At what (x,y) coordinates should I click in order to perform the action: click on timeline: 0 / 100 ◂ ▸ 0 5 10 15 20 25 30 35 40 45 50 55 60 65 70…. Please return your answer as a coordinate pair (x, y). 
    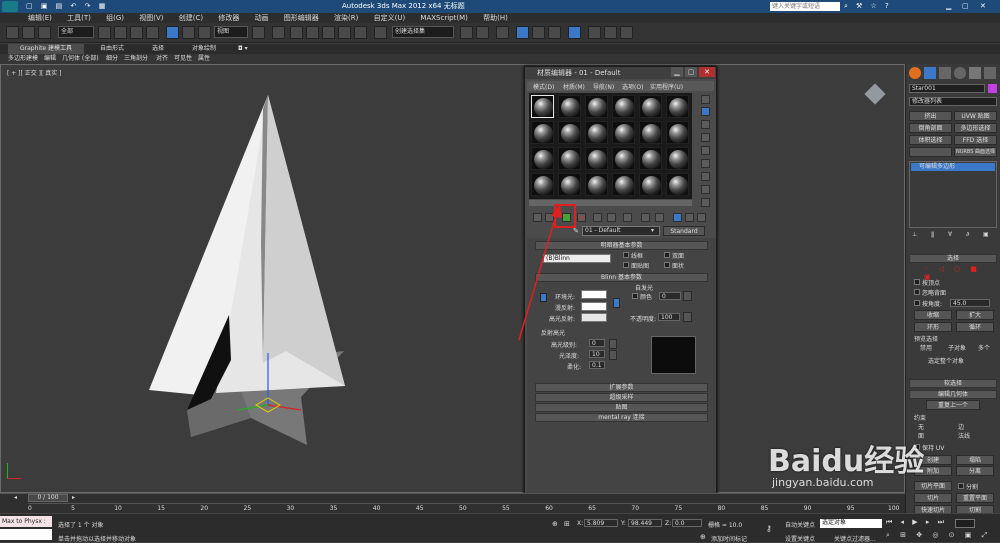
    Looking at the image, I should click on (452, 503).